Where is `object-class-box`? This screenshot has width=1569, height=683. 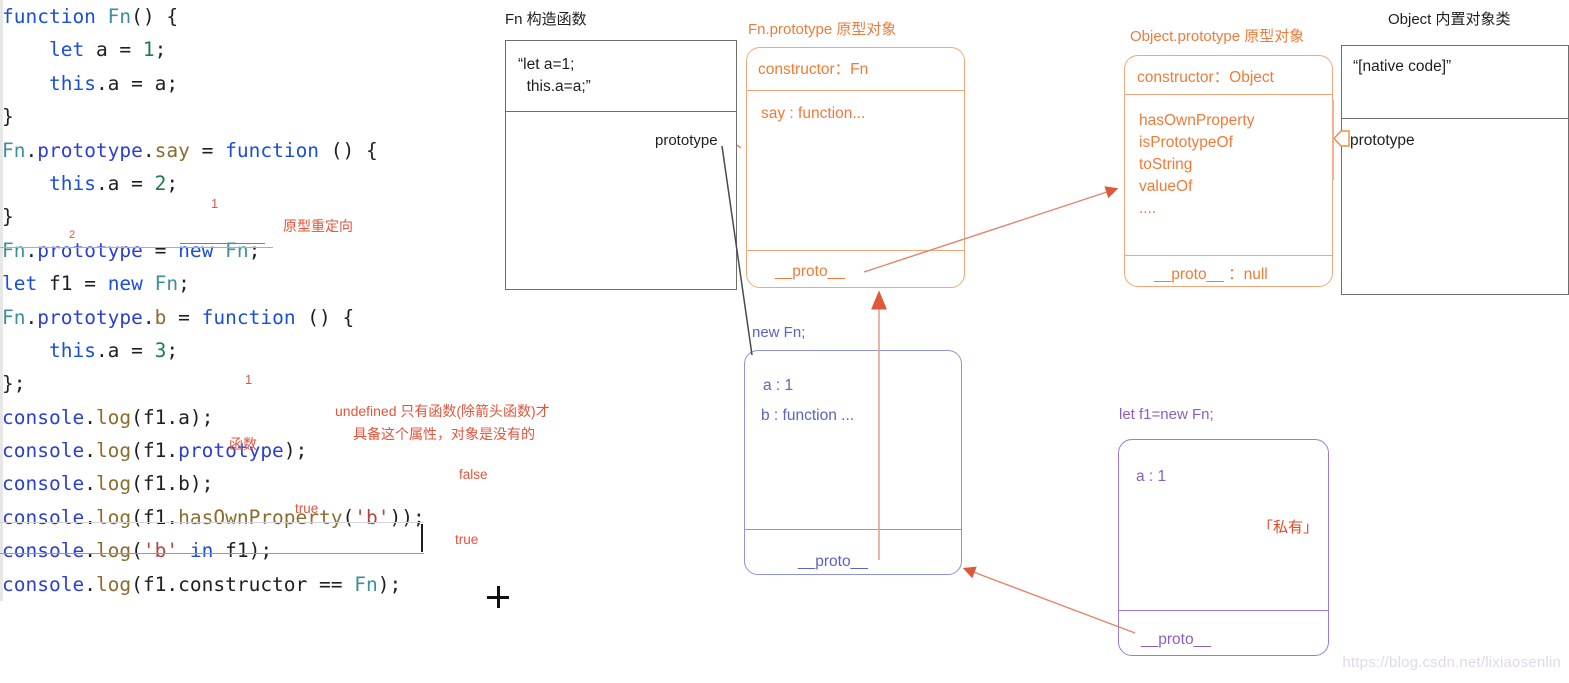
object-class-box is located at coordinates (1455, 170).